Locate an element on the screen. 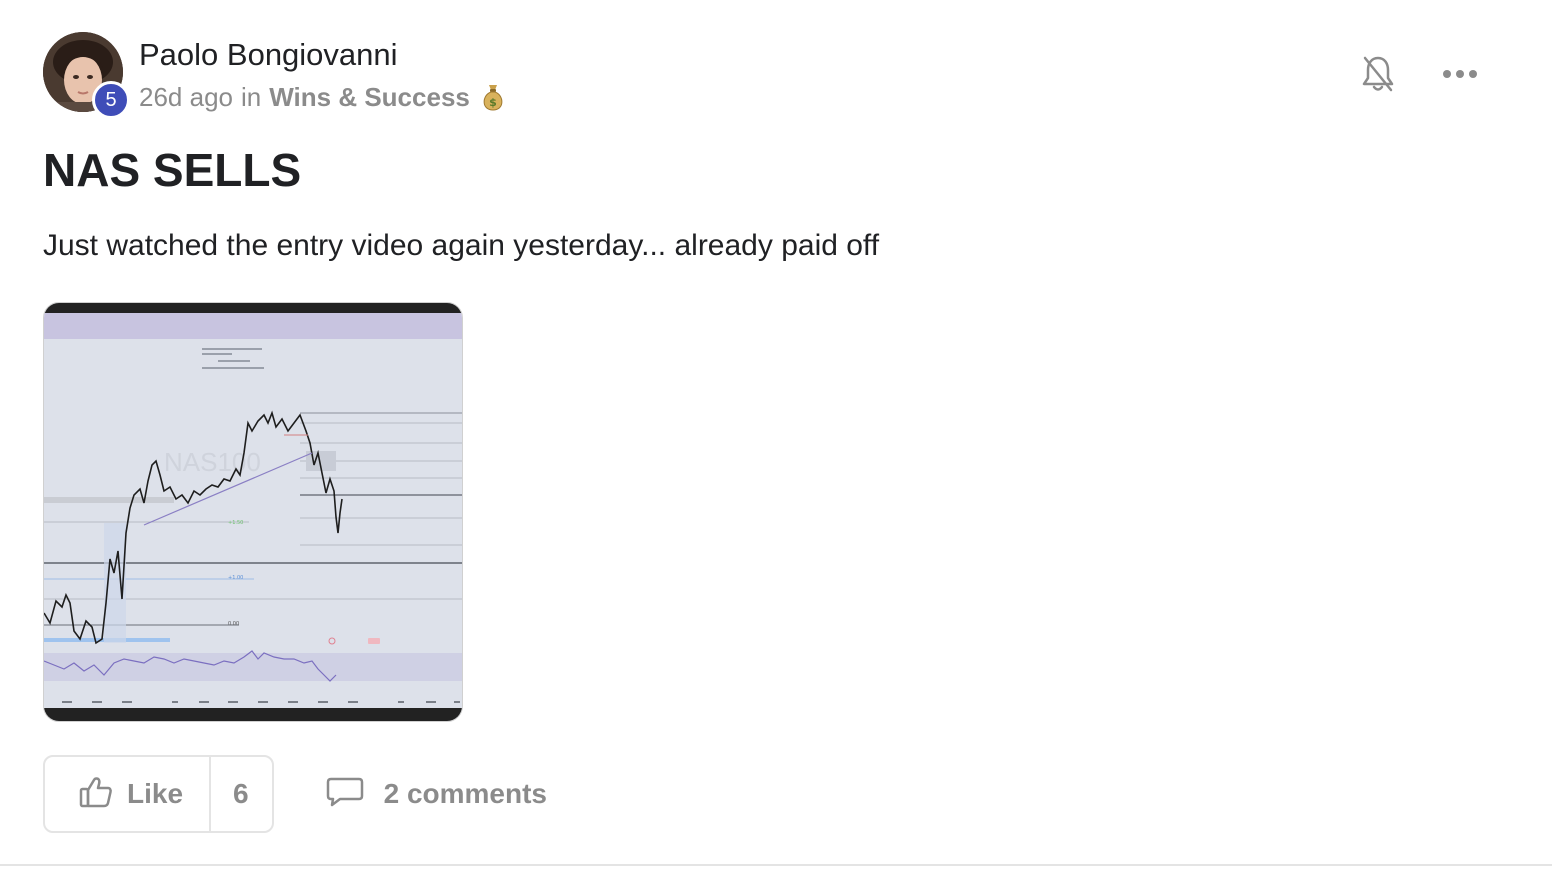 This screenshot has width=1552, height=878. like-count: 6 is located at coordinates (241, 793).